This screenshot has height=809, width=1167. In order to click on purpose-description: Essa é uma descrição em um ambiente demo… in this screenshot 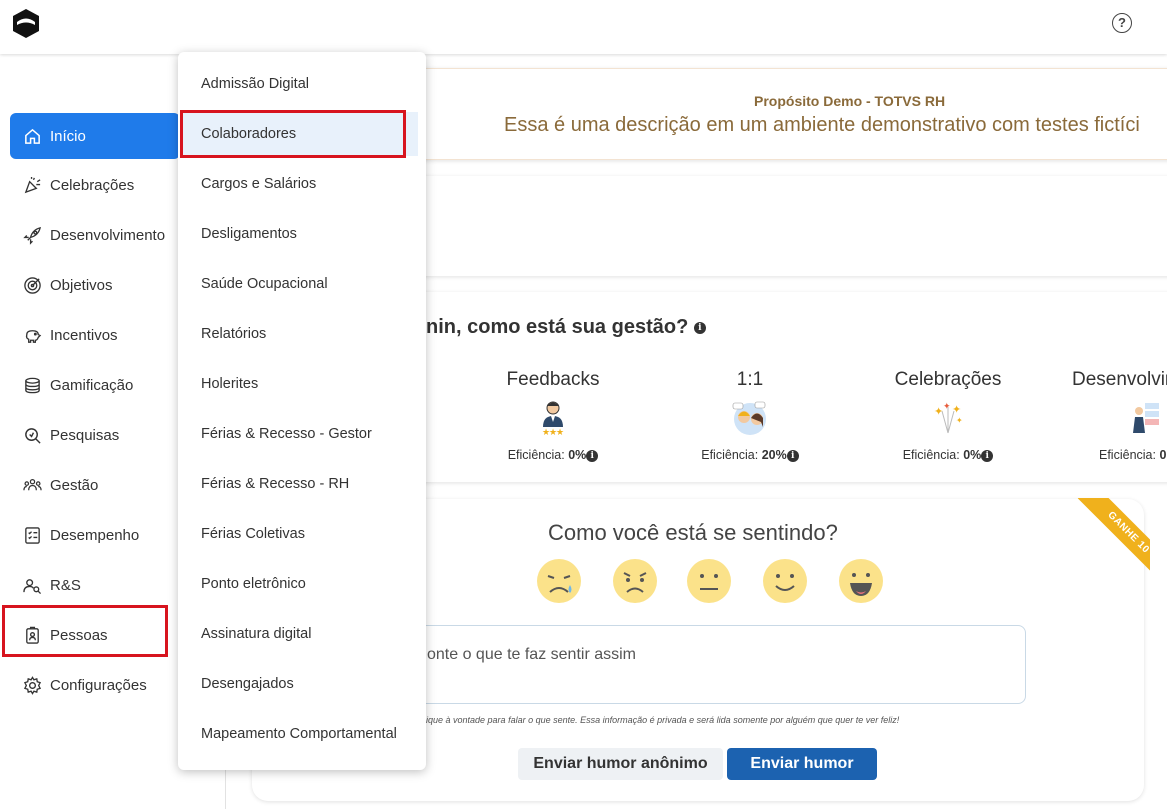, I will do `click(822, 125)`.